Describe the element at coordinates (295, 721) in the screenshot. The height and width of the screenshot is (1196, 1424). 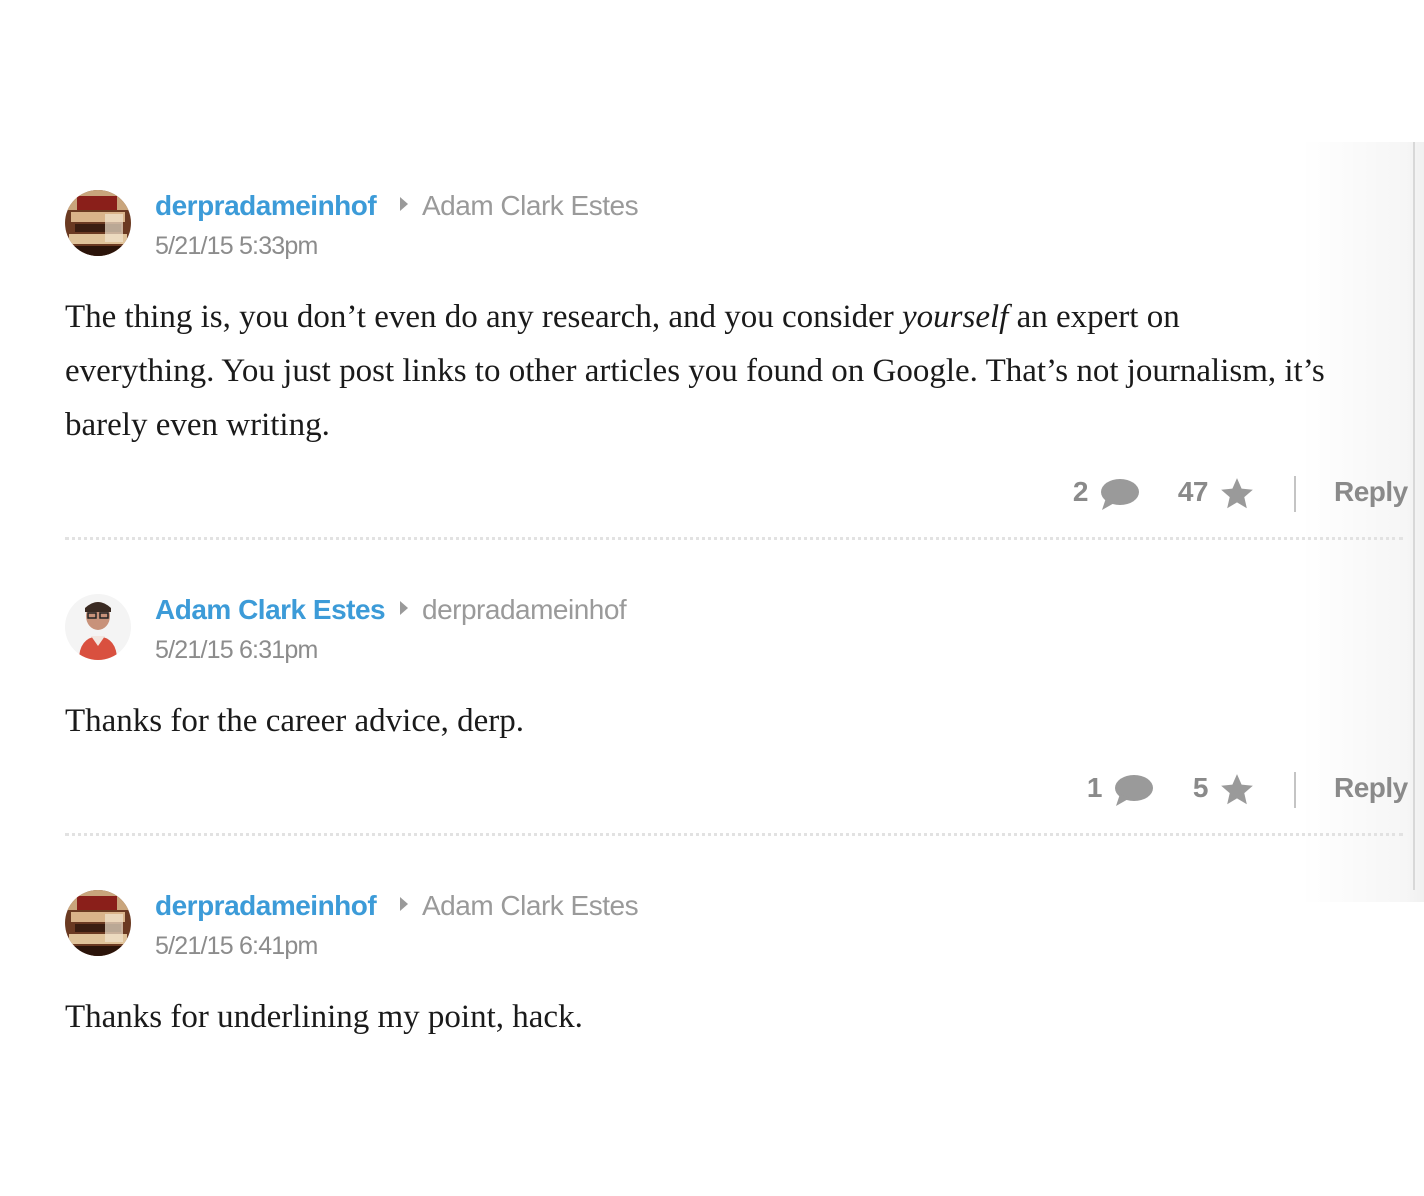
I see `comment-body: Thanks for the career advice, derp.` at that location.